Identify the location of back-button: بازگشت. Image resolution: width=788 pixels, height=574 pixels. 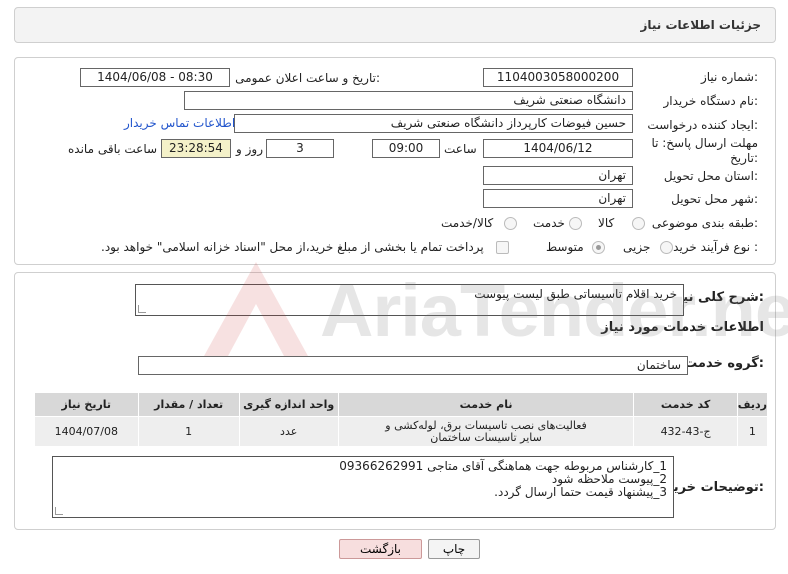
(380, 549).